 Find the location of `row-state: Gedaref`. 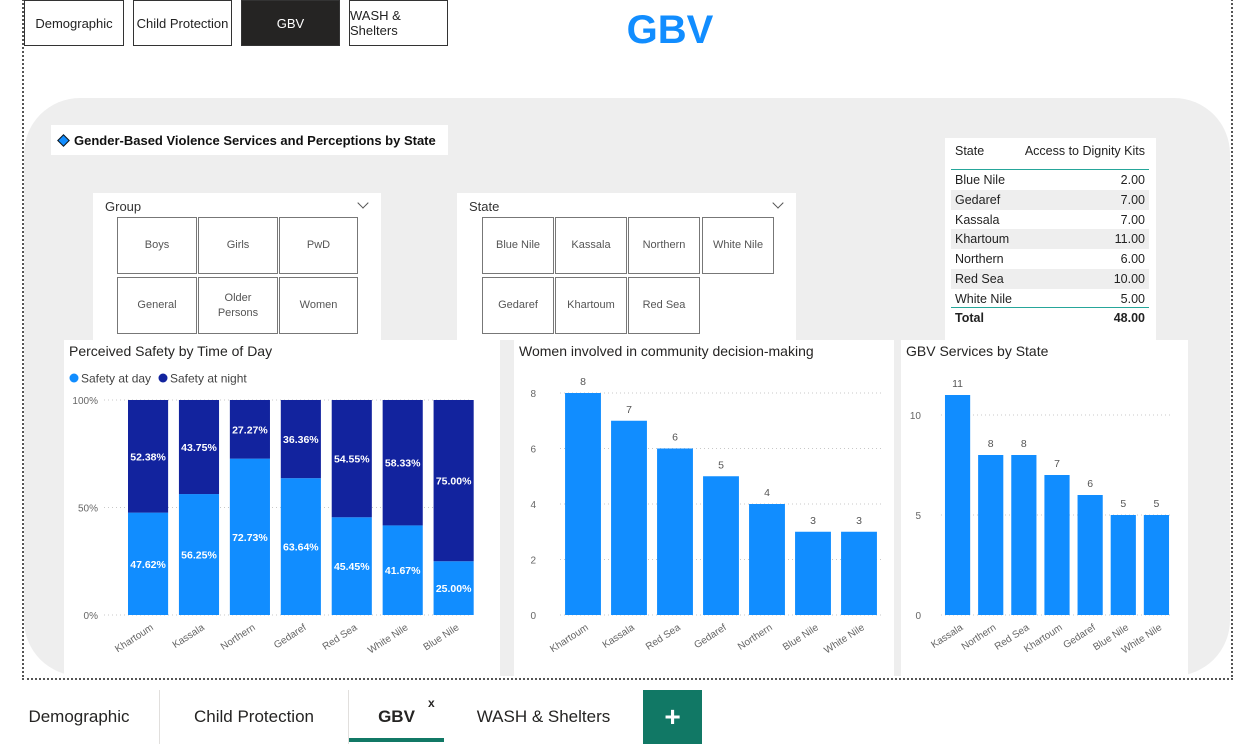

row-state: Gedaref is located at coordinates (978, 200).